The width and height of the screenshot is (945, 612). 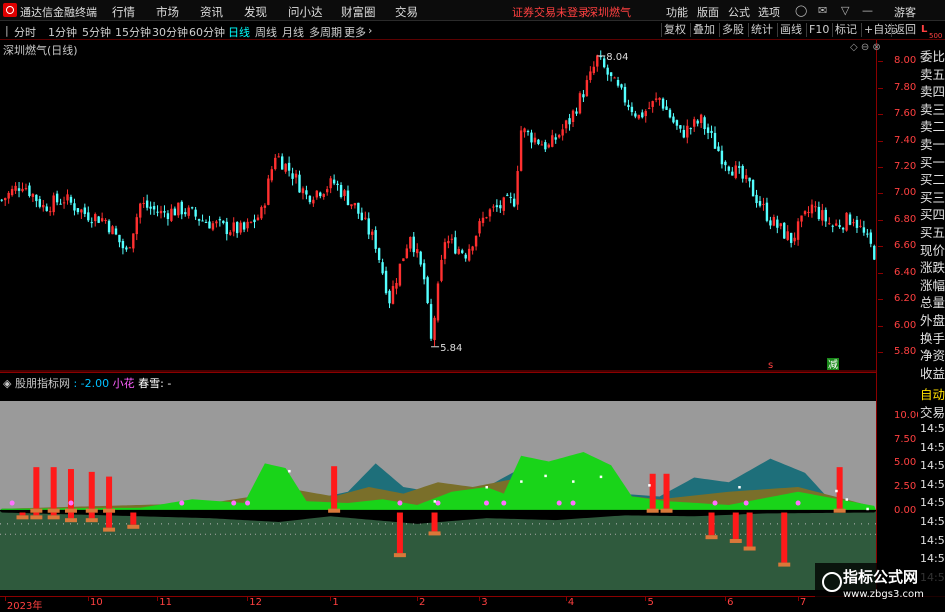 What do you see at coordinates (904, 30) in the screenshot?
I see `btn-fanhui: 返回` at bounding box center [904, 30].